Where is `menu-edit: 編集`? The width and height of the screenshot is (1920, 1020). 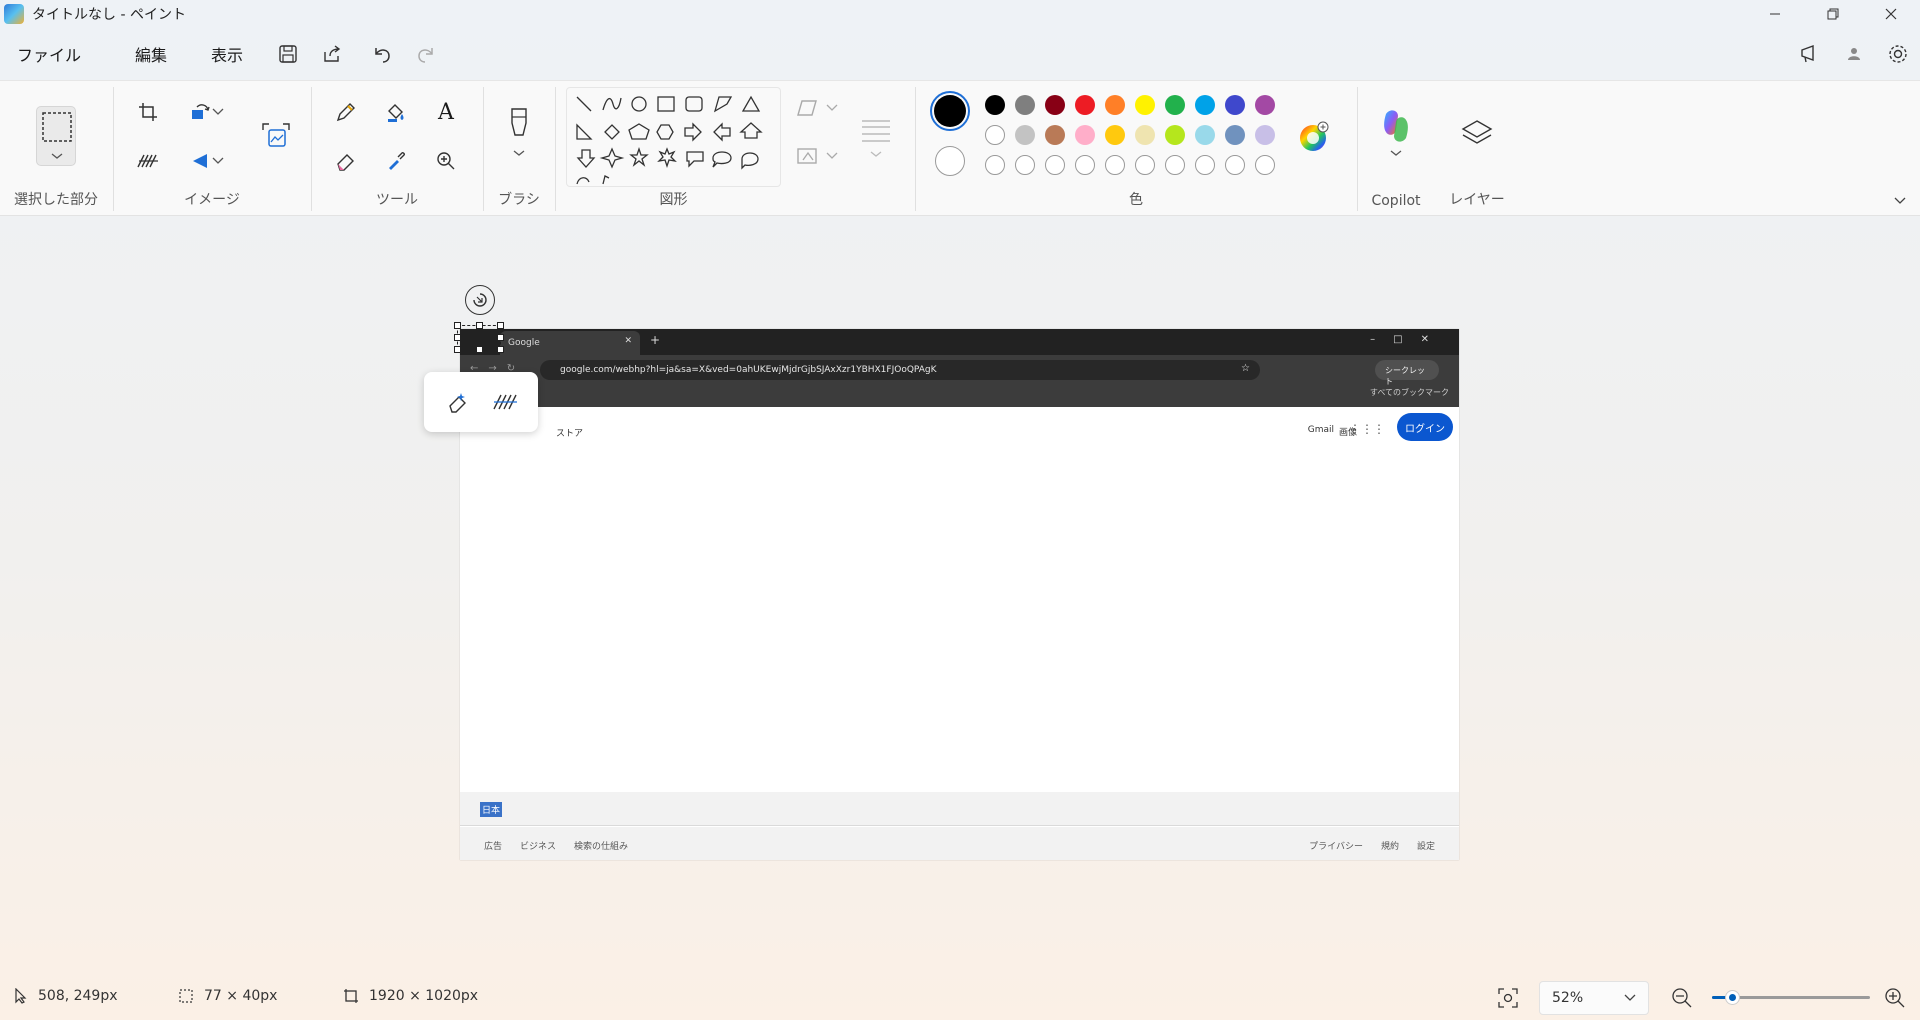
menu-edit: 編集 is located at coordinates (151, 54).